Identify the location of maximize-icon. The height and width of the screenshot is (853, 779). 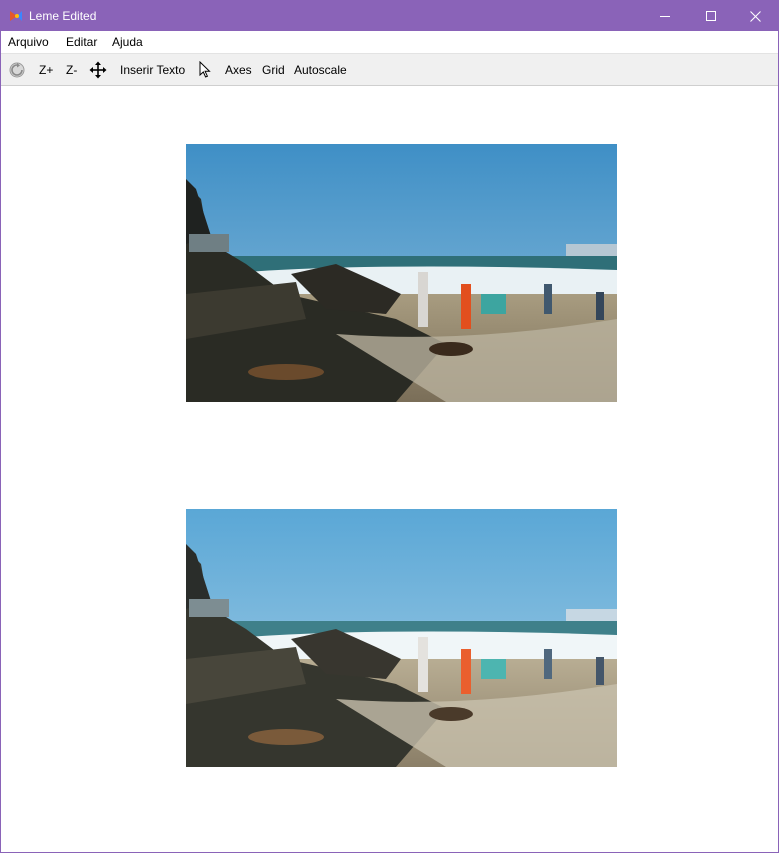
(711, 16).